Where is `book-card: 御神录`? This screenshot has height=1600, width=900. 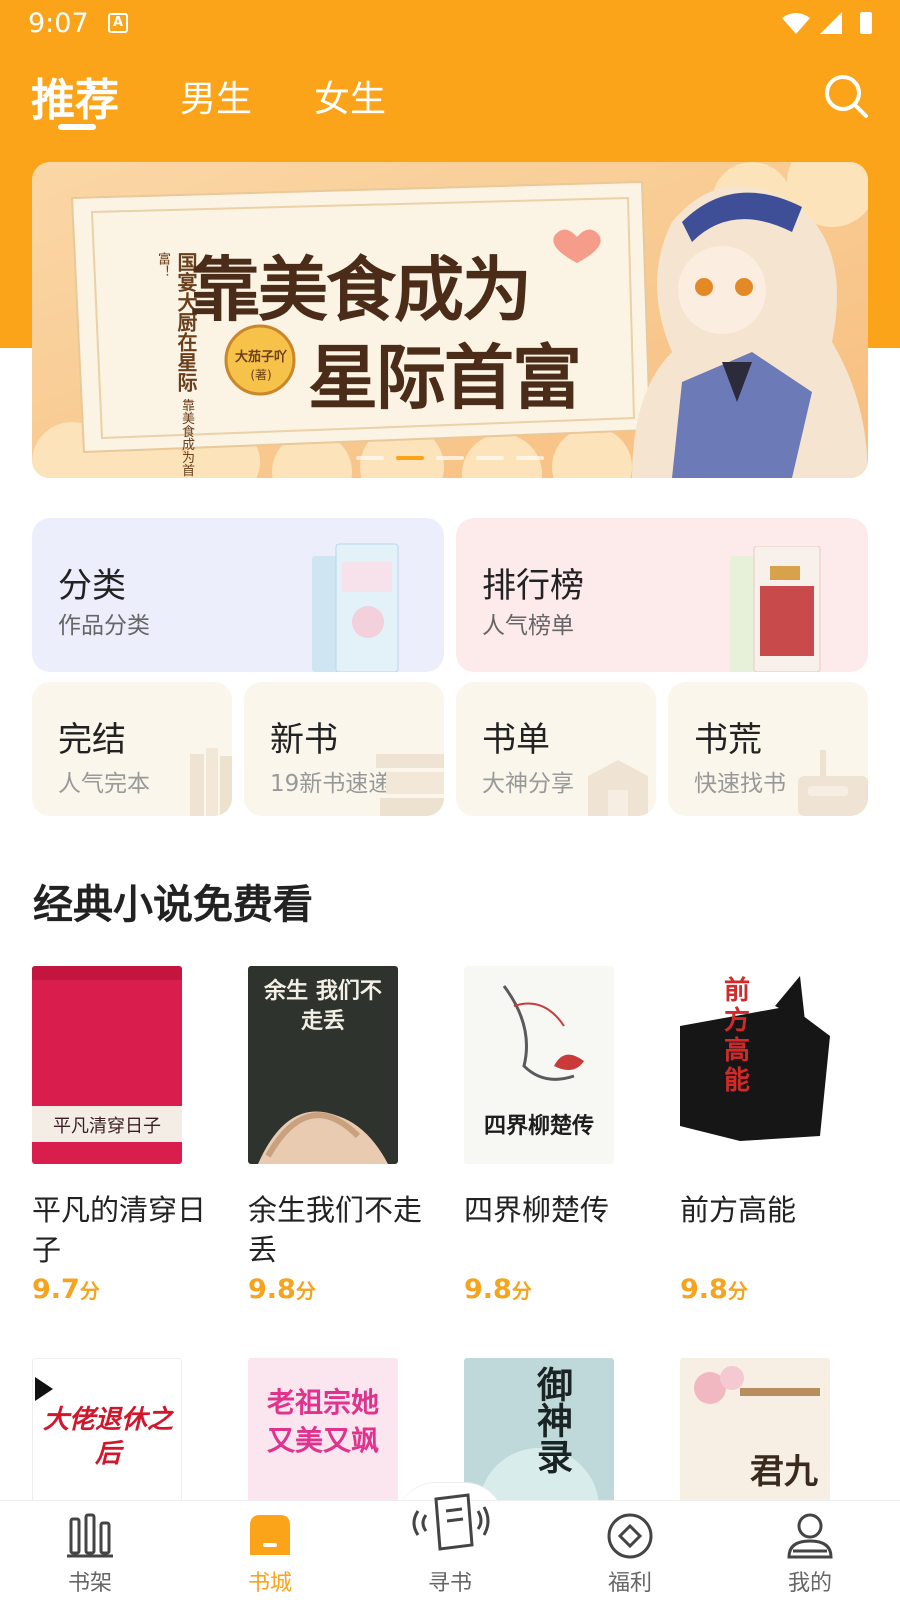 book-card: 御神录 is located at coordinates (557, 1457).